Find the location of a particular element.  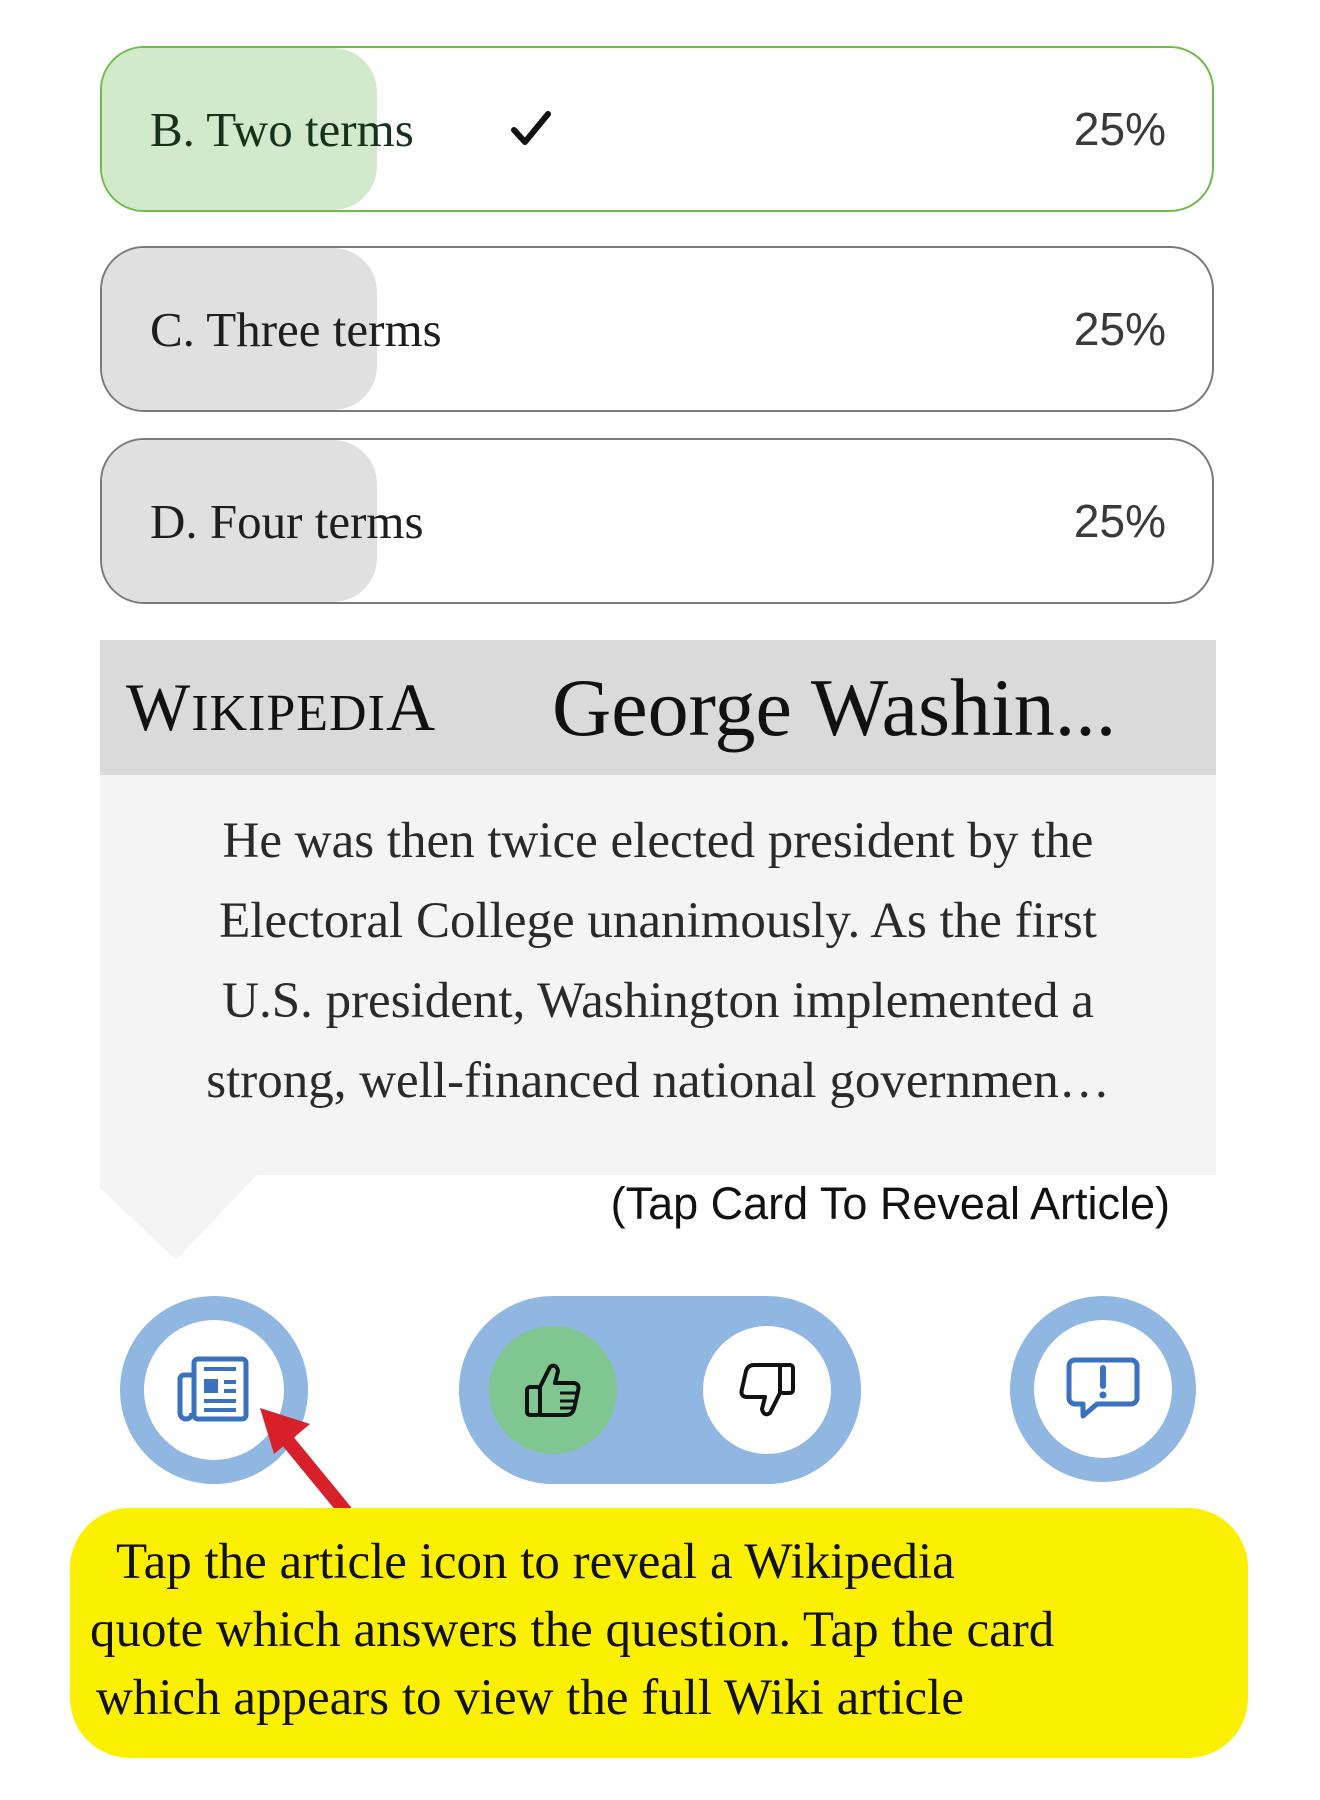

answer-c-label: C. Three terms is located at coordinates (296, 329).